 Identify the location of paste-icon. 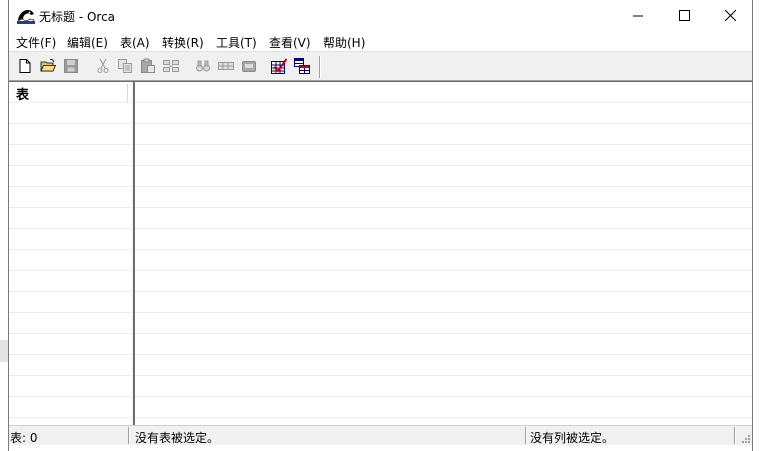
(148, 66).